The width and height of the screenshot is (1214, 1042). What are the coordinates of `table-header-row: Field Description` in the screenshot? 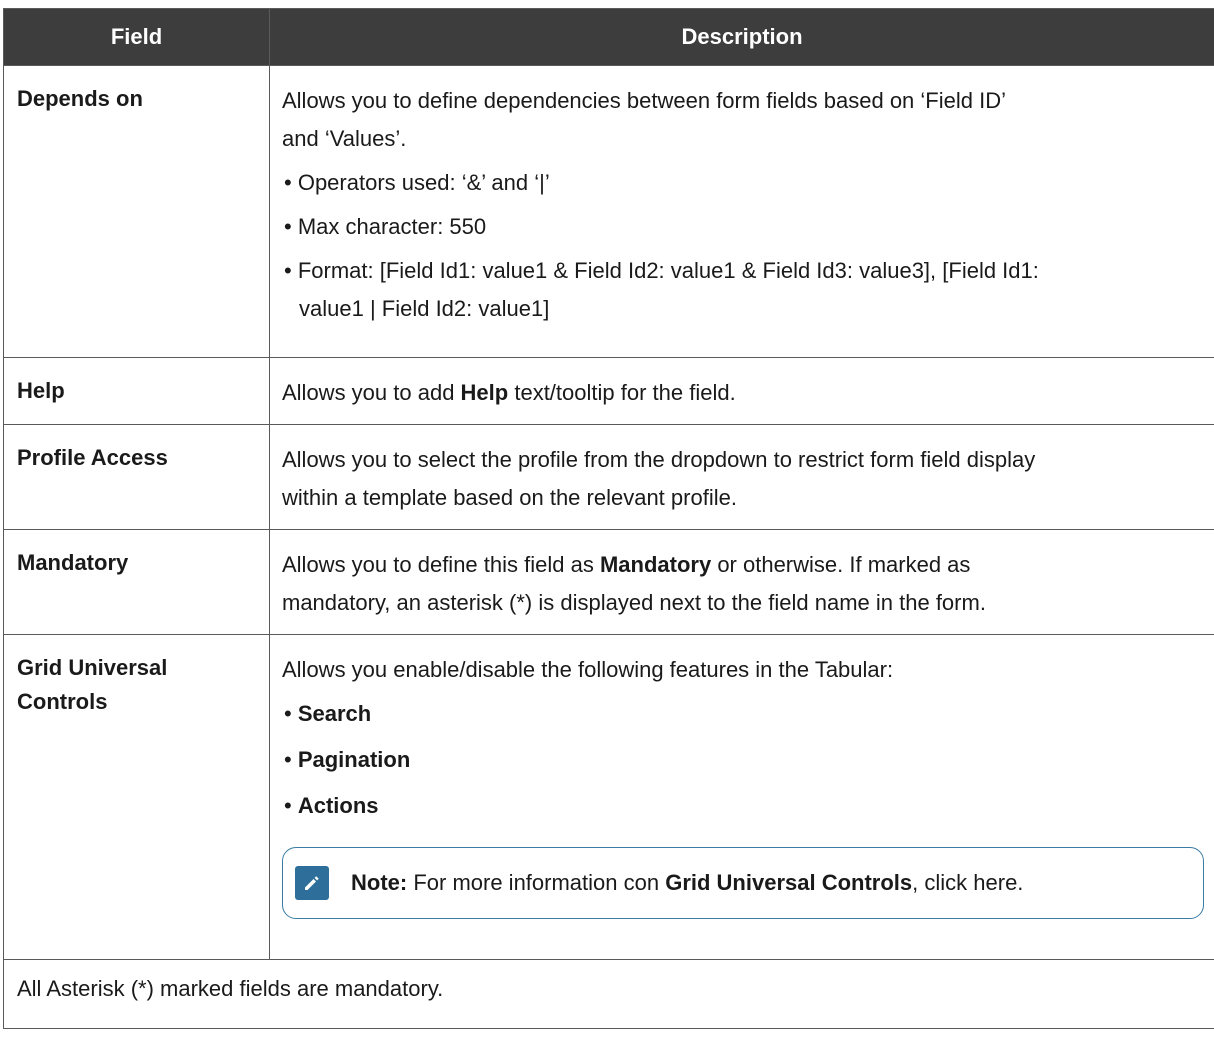 It's located at (608, 37).